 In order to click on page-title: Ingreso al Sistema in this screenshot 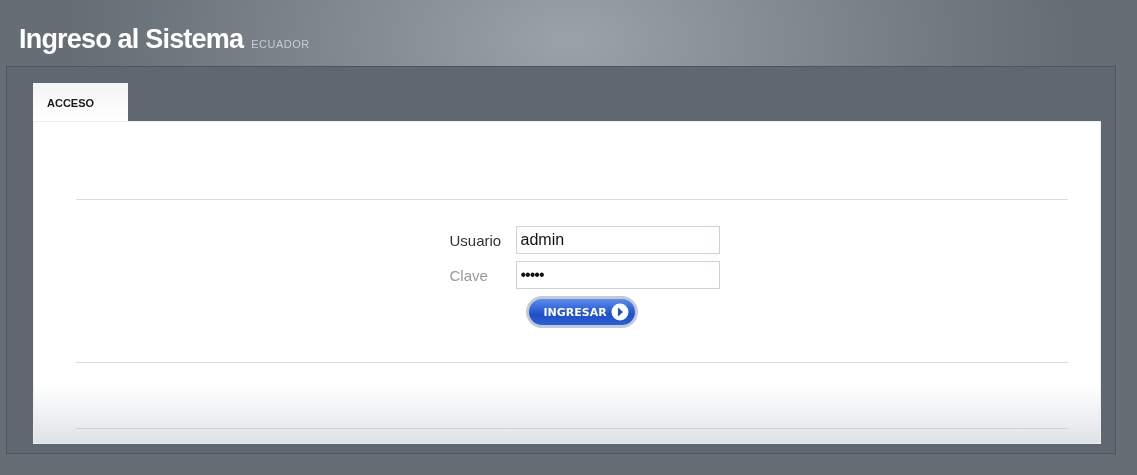, I will do `click(131, 39)`.